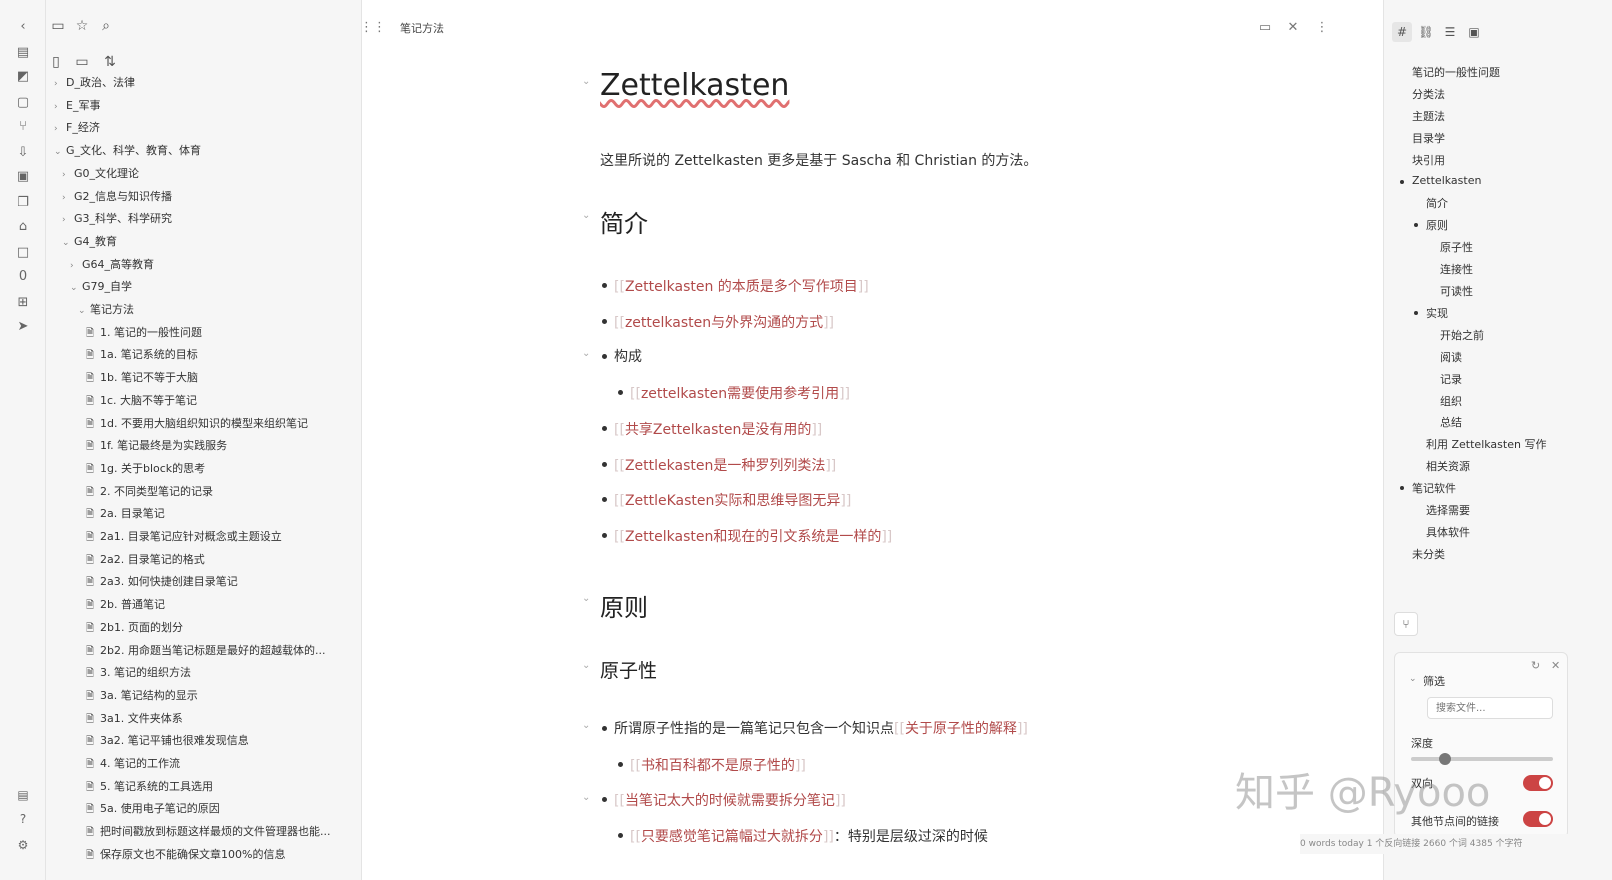  I want to click on tree-file: 🗎 1c. 大脑不等于笔记, so click(141, 401).